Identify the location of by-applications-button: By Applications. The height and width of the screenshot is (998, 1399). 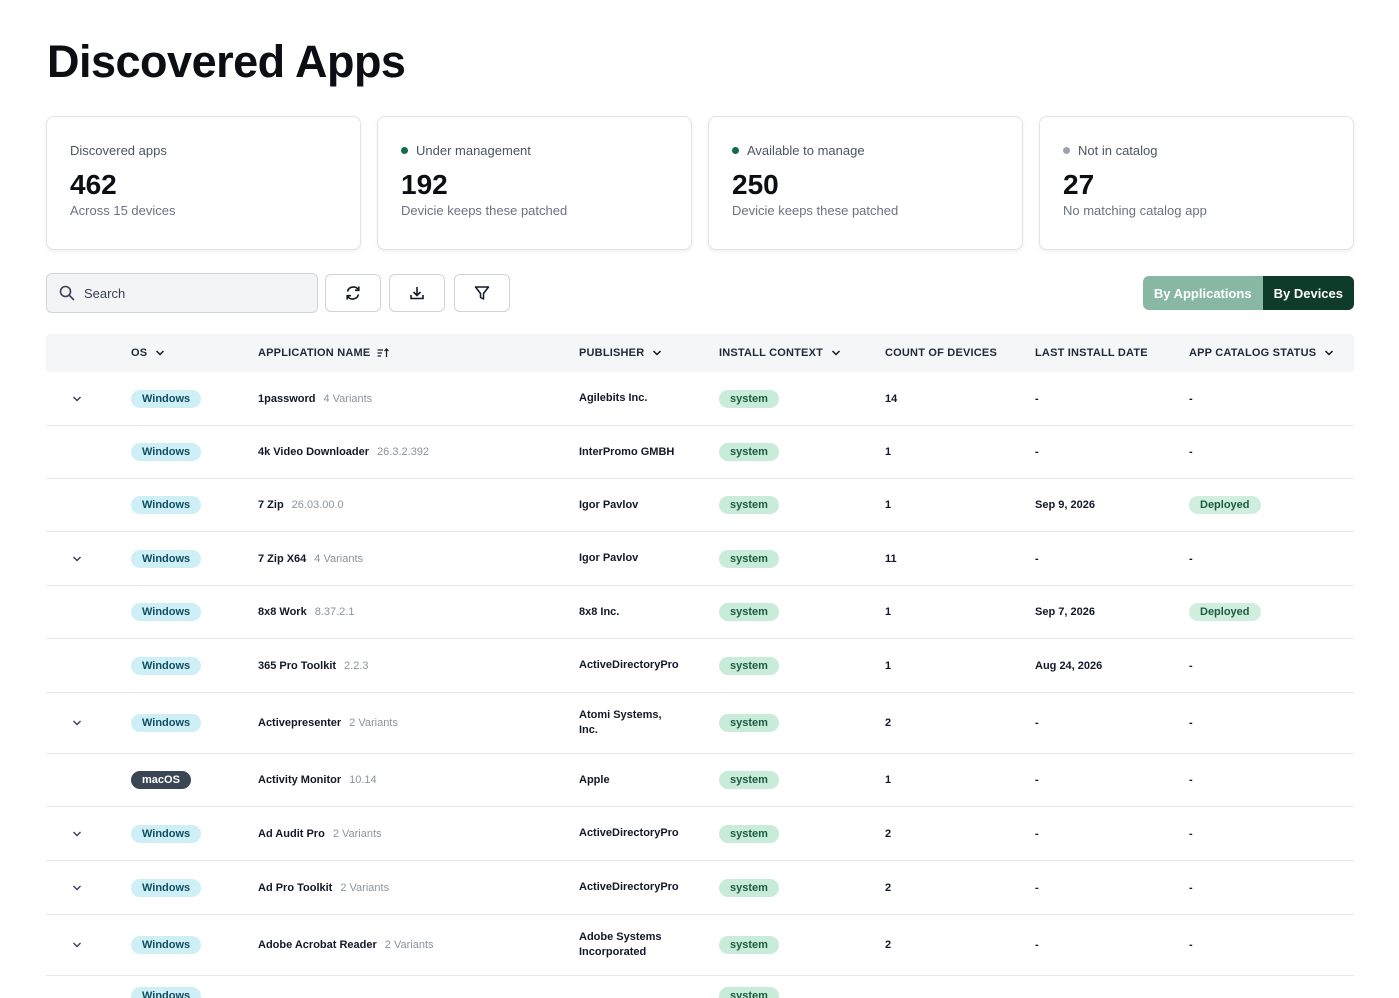
(1202, 293).